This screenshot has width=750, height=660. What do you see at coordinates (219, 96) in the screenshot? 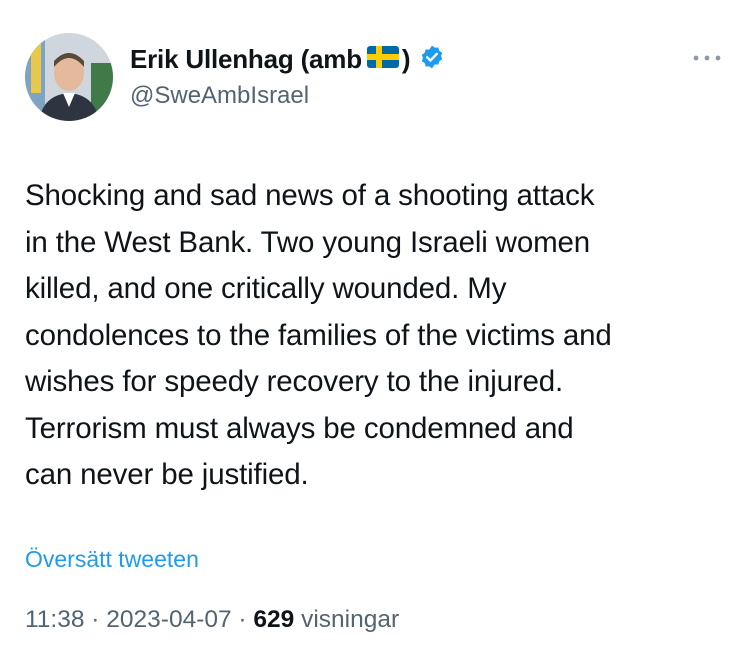
I see `user-handle: @SweAmbIsrael` at bounding box center [219, 96].